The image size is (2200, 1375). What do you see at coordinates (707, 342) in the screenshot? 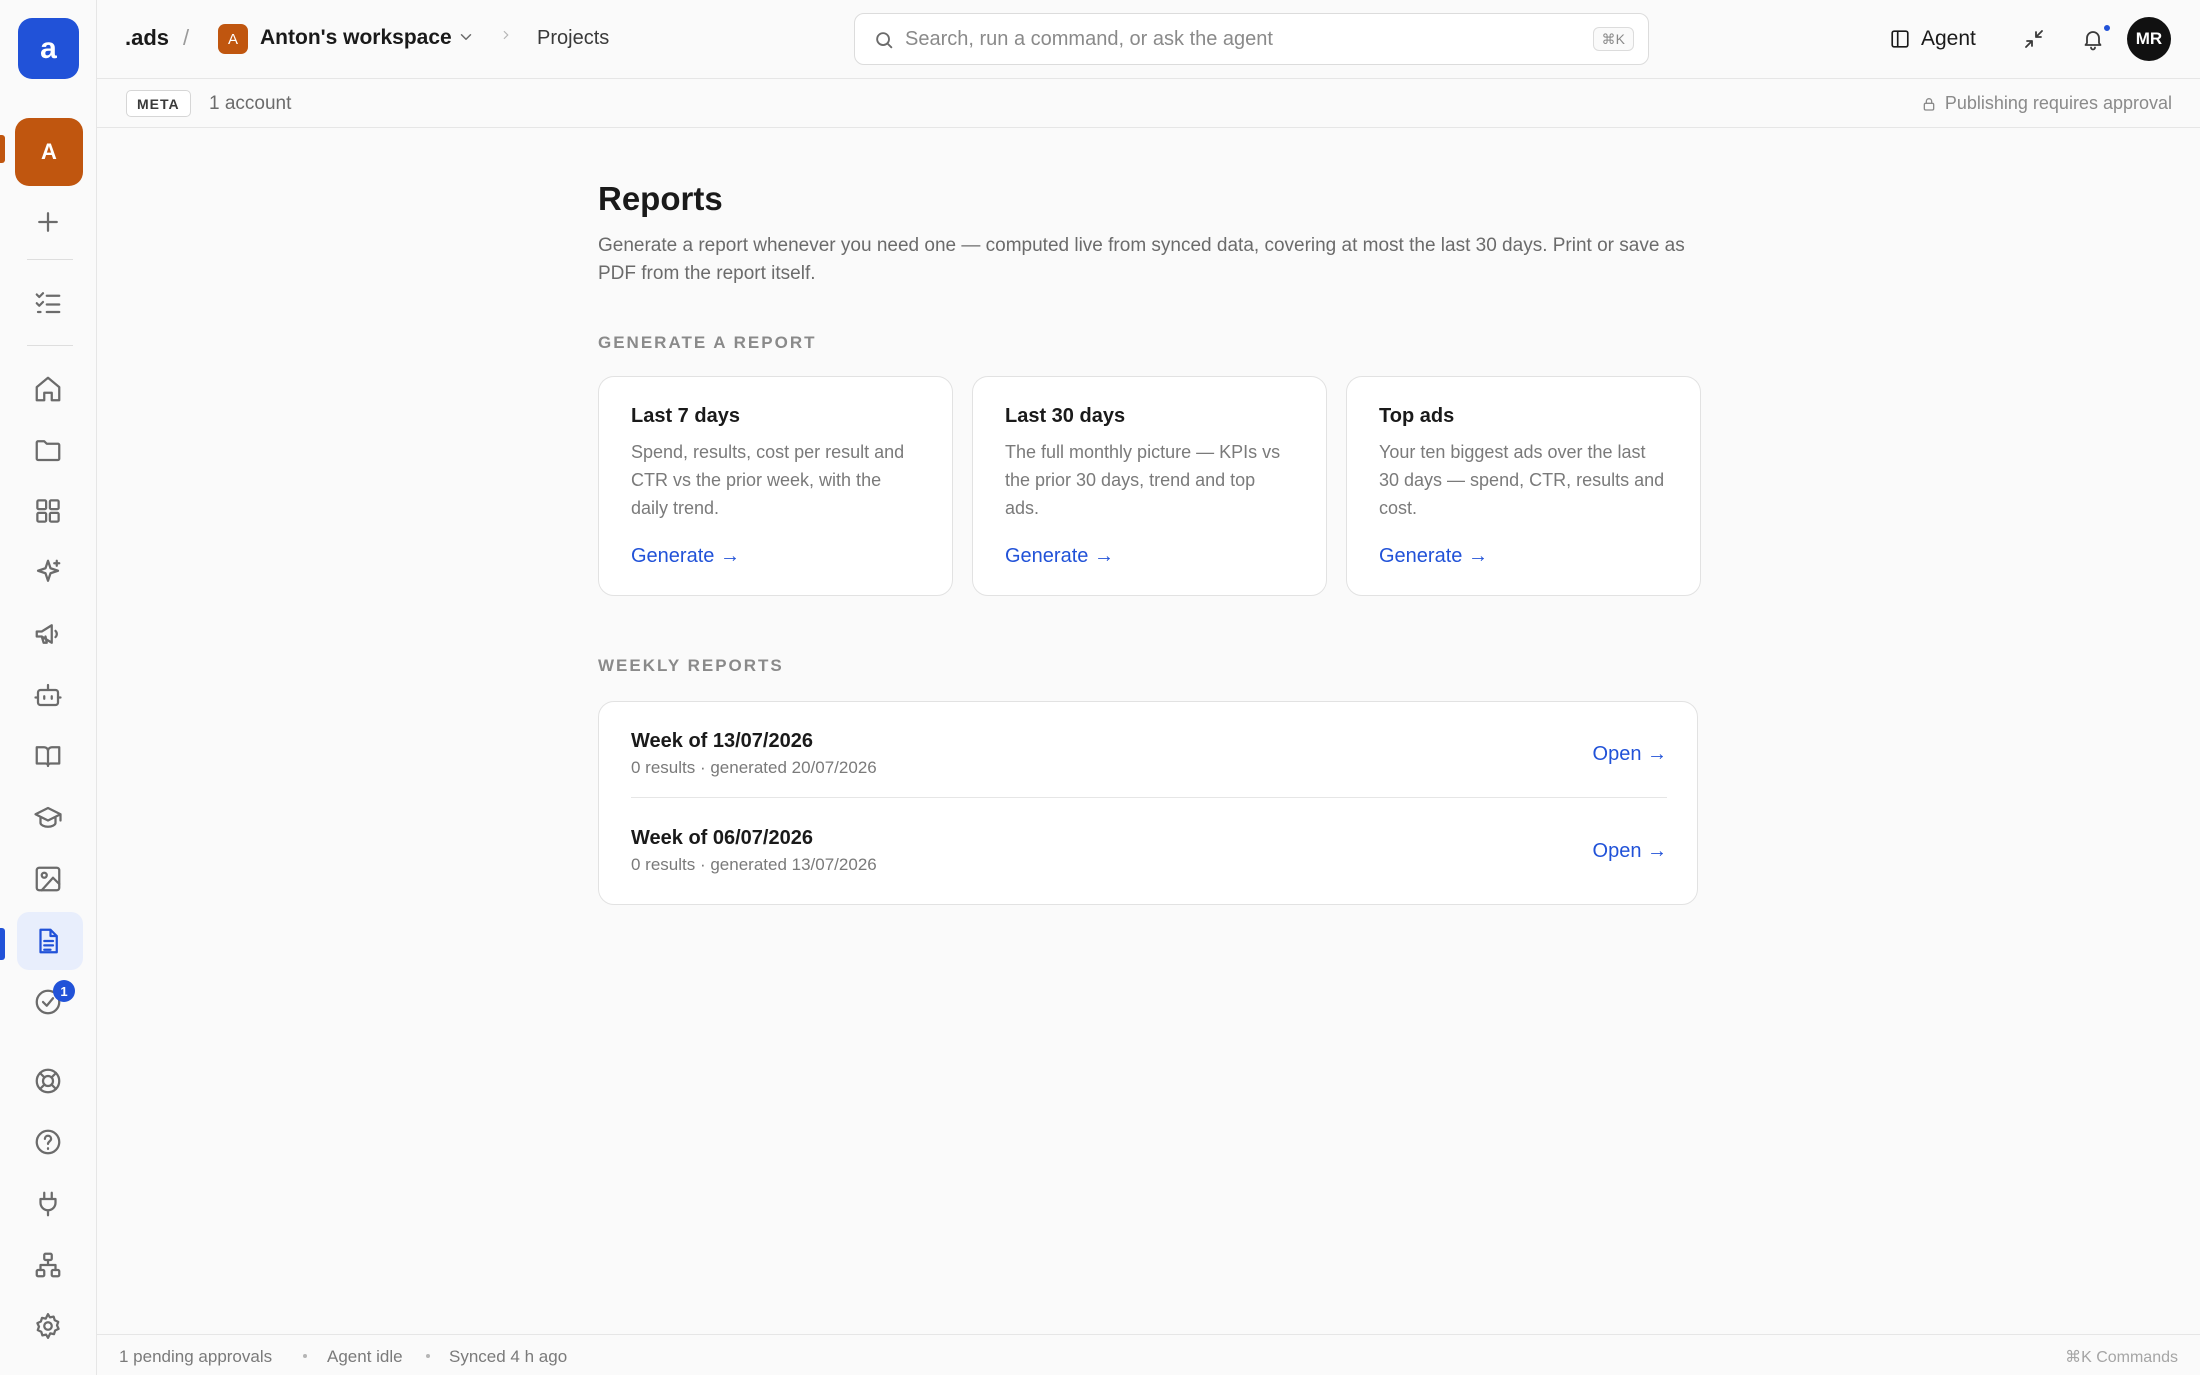
I see `generate-section-label: GENERATE A REPORT` at bounding box center [707, 342].